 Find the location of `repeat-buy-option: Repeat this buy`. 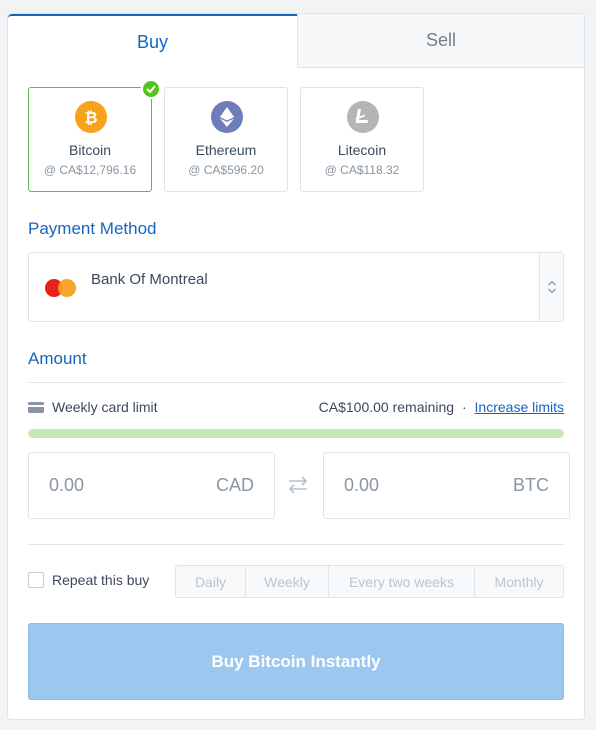

repeat-buy-option: Repeat this buy is located at coordinates (88, 580).